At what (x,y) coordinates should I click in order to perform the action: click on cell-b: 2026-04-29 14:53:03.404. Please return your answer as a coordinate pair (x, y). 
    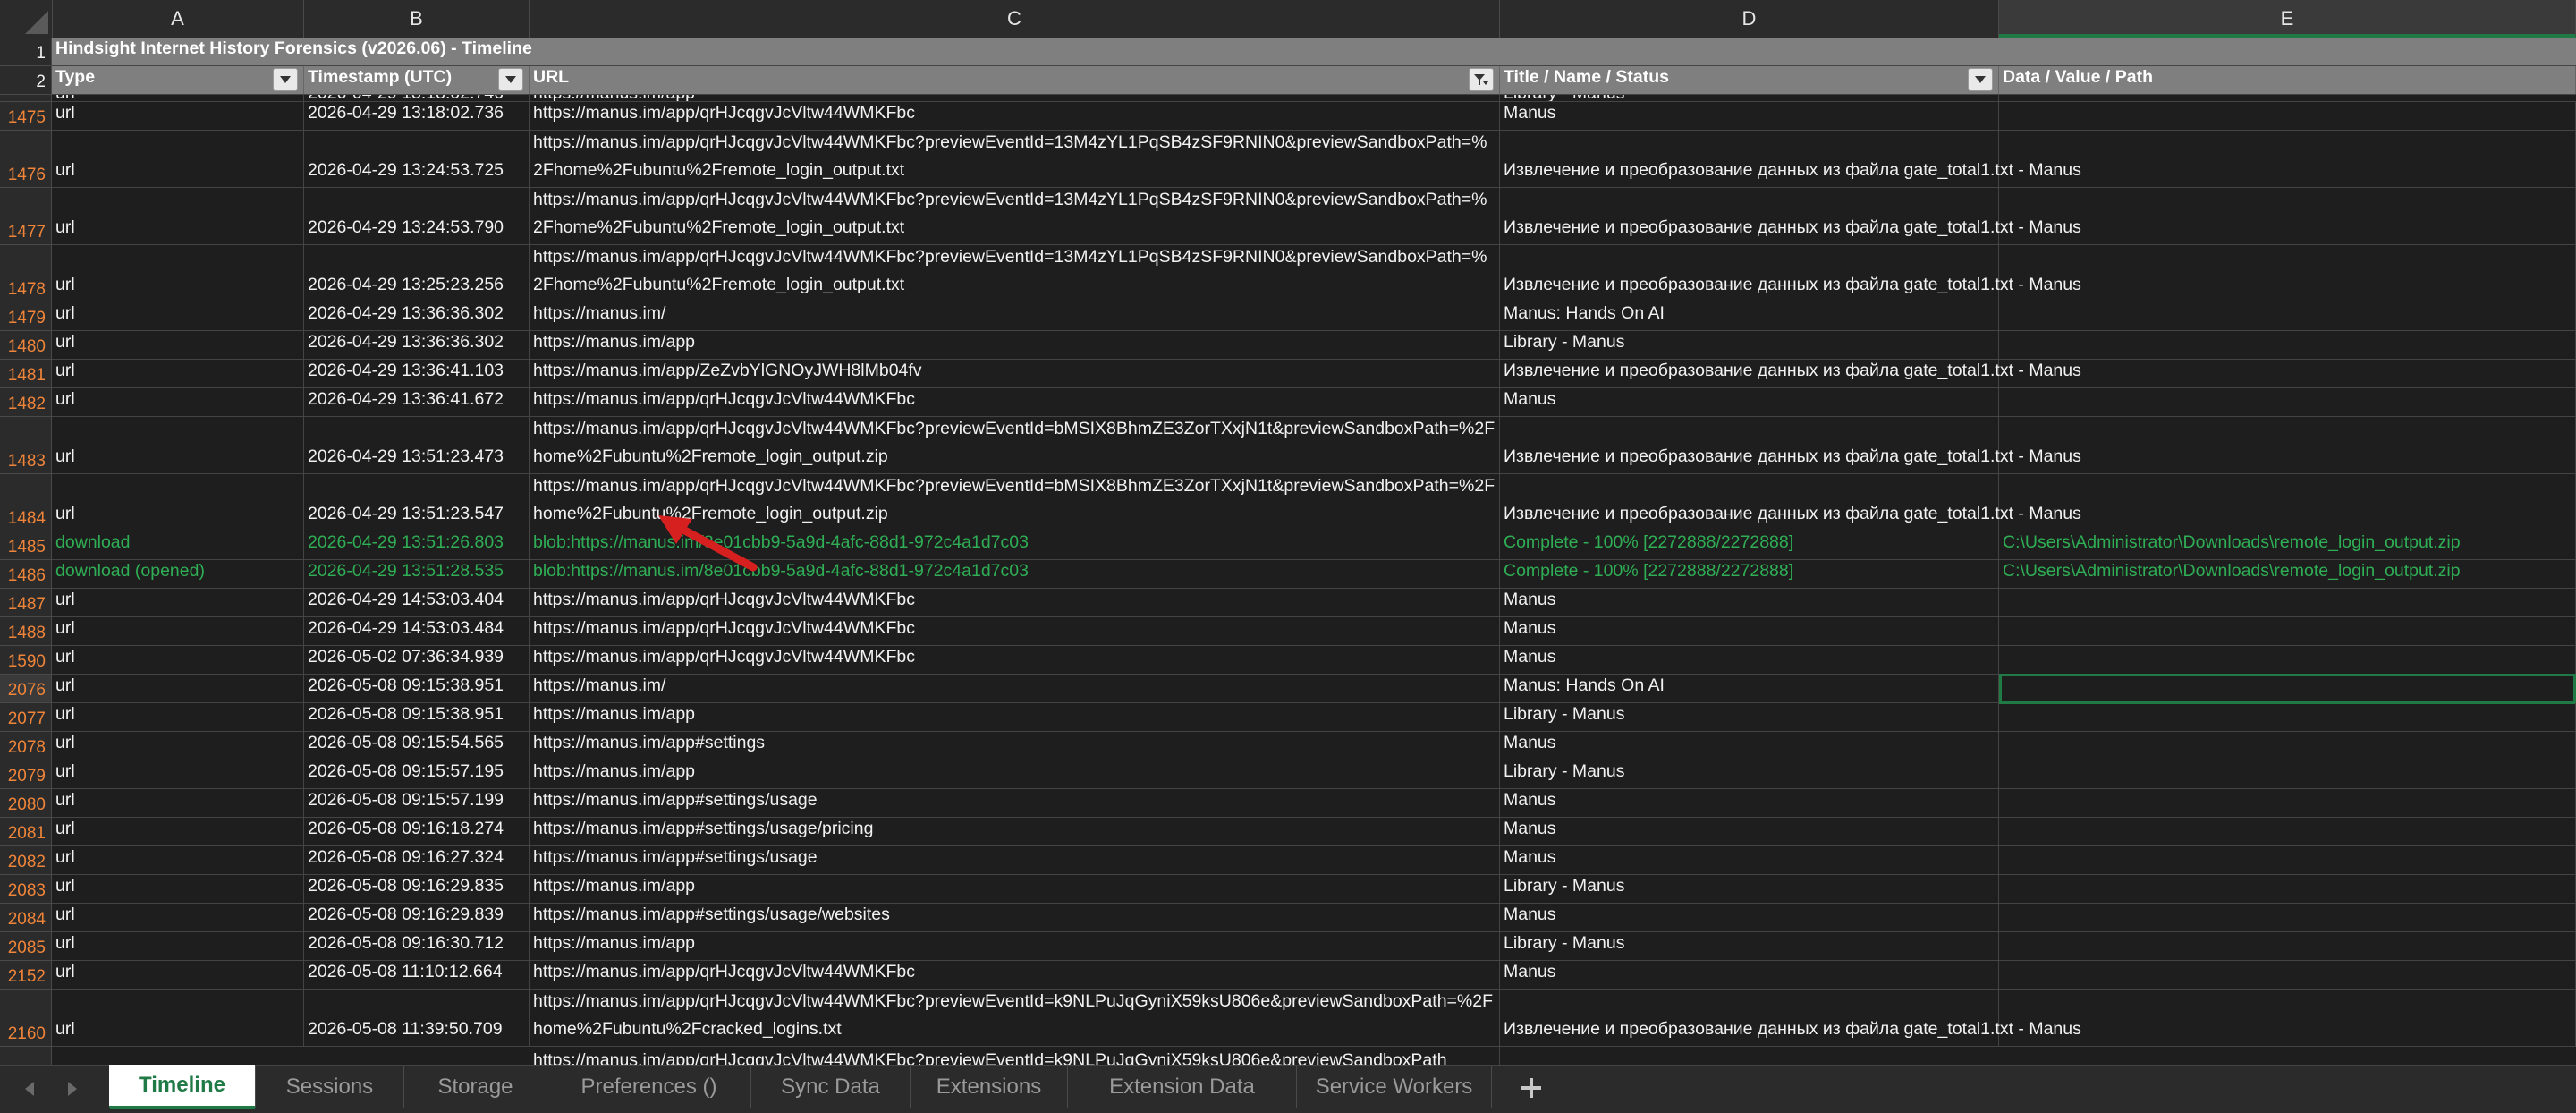
    Looking at the image, I should click on (417, 602).